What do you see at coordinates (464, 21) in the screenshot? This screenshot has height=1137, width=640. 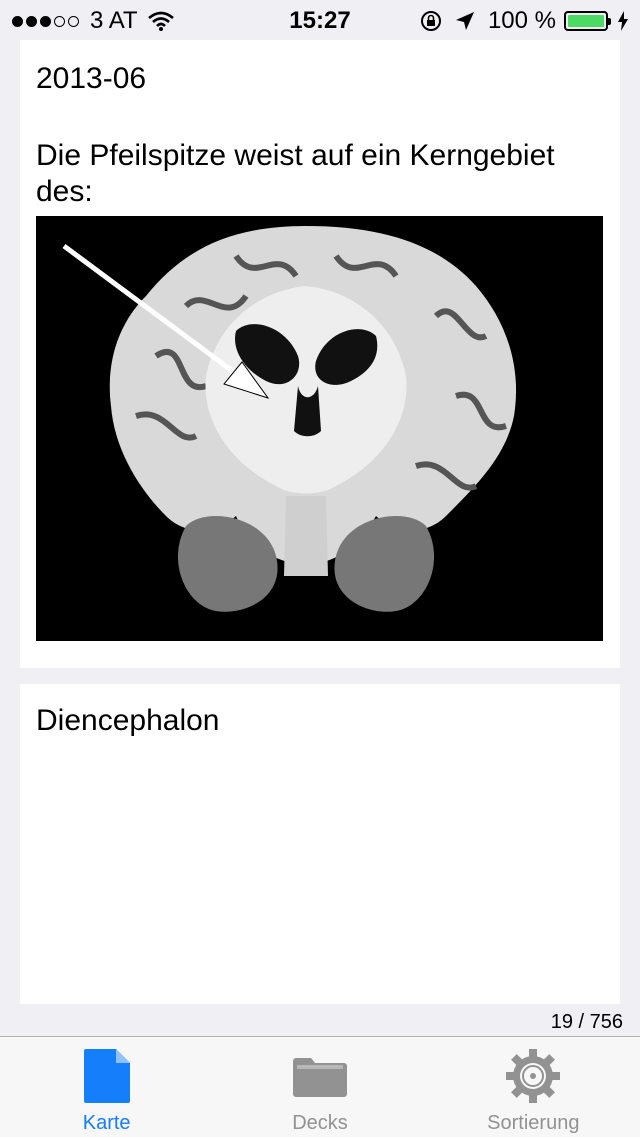 I see `location-arrow-icon` at bounding box center [464, 21].